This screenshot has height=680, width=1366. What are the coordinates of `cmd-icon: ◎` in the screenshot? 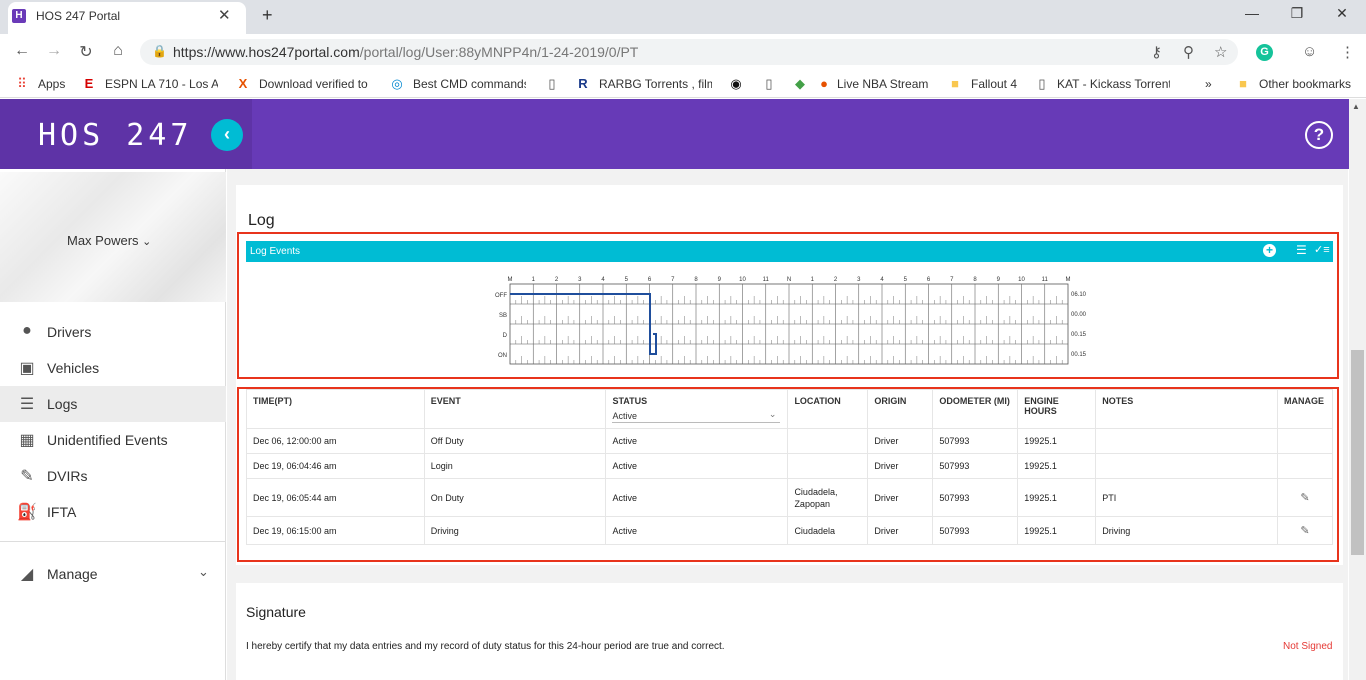 It's located at (397, 83).